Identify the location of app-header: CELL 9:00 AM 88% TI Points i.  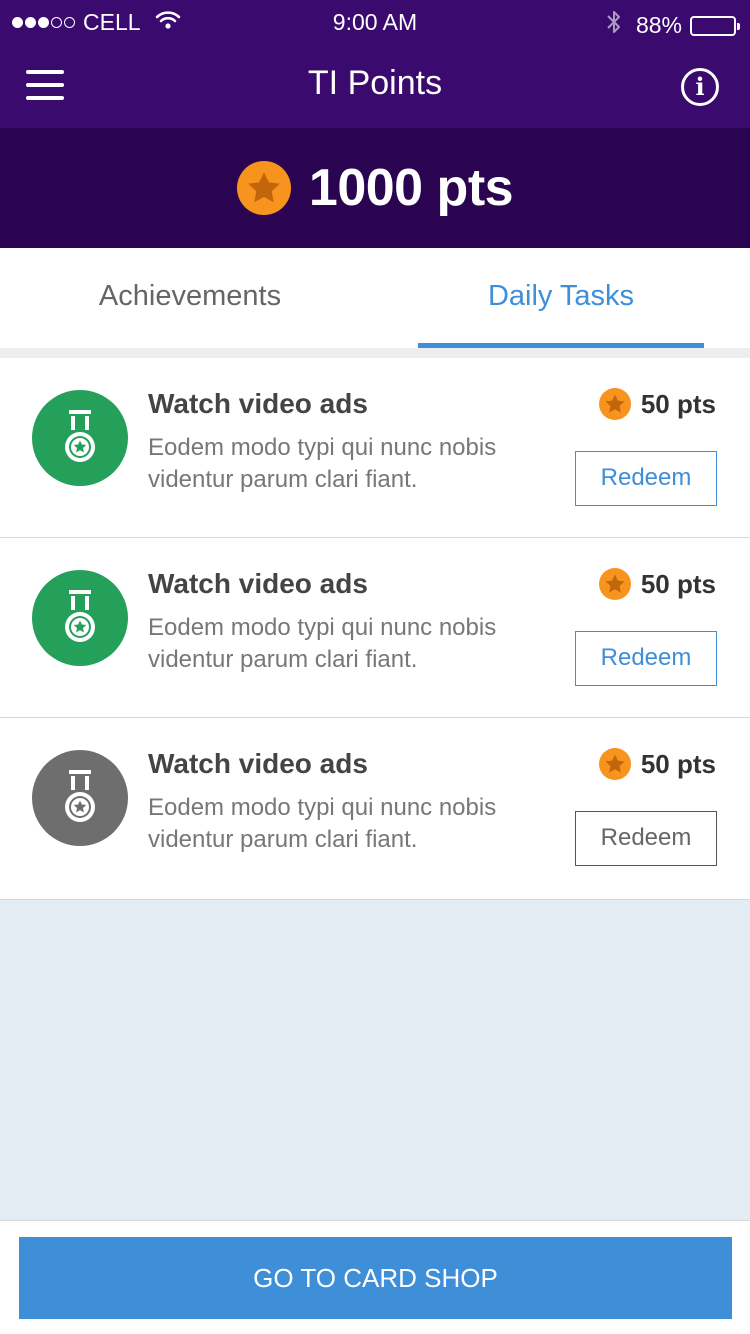
(375, 64).